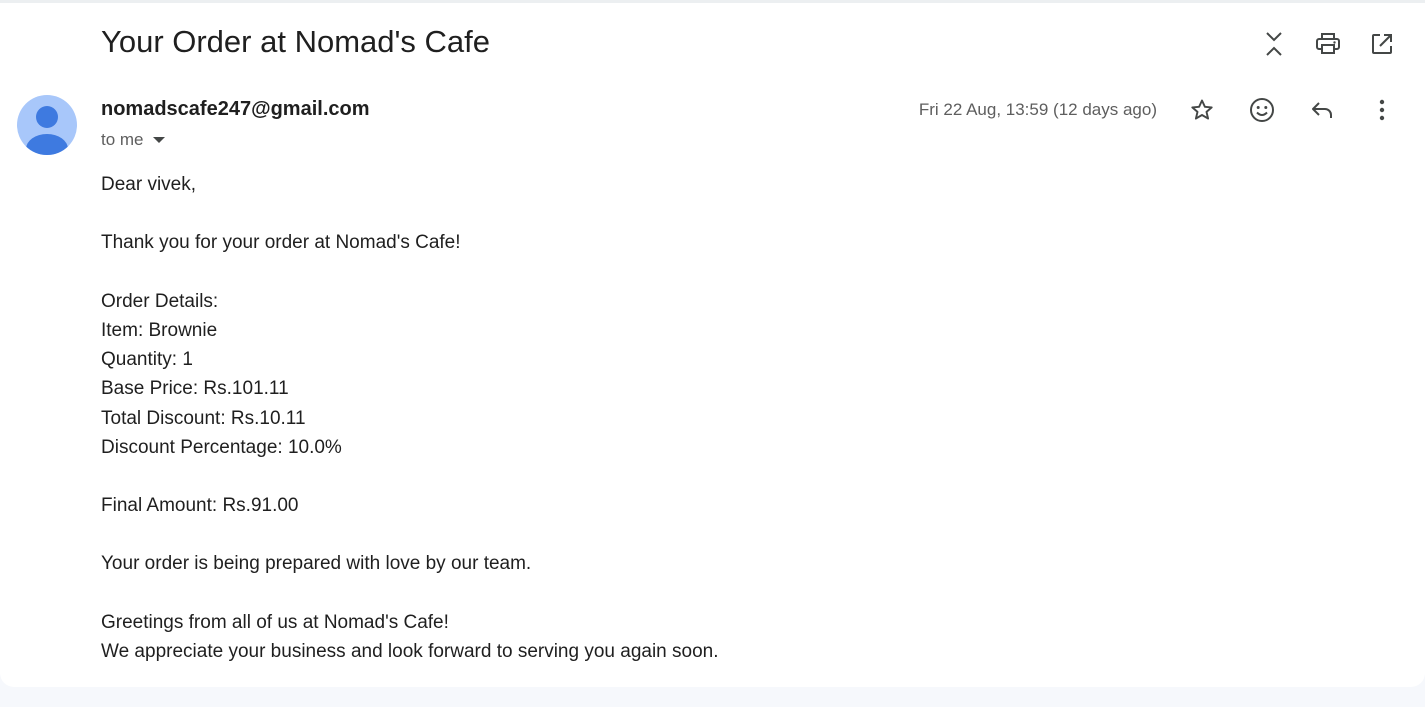 This screenshot has width=1425, height=707. Describe the element at coordinates (147, 360) in the screenshot. I see `order-quantity: Quantity: 1` at that location.